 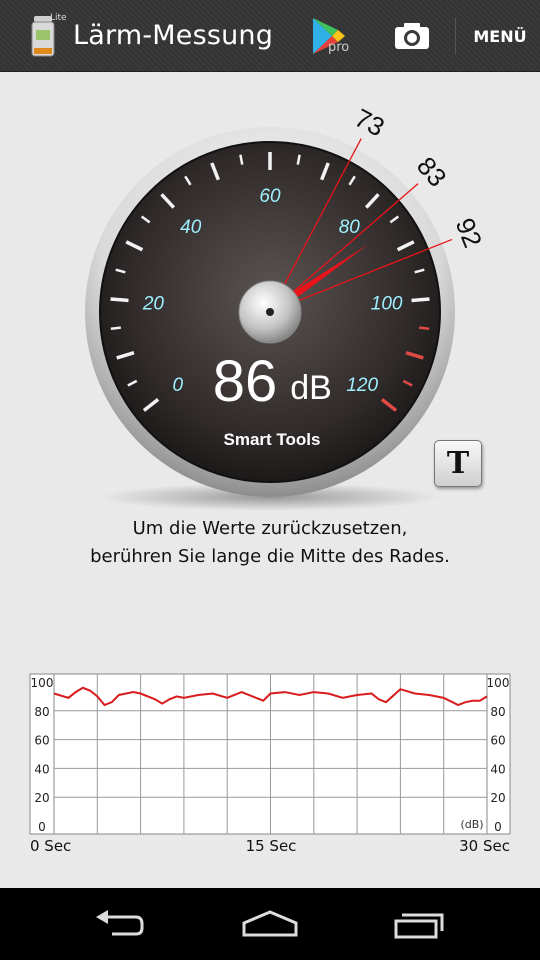 I want to click on menu-button: MENÜ, so click(x=500, y=36).